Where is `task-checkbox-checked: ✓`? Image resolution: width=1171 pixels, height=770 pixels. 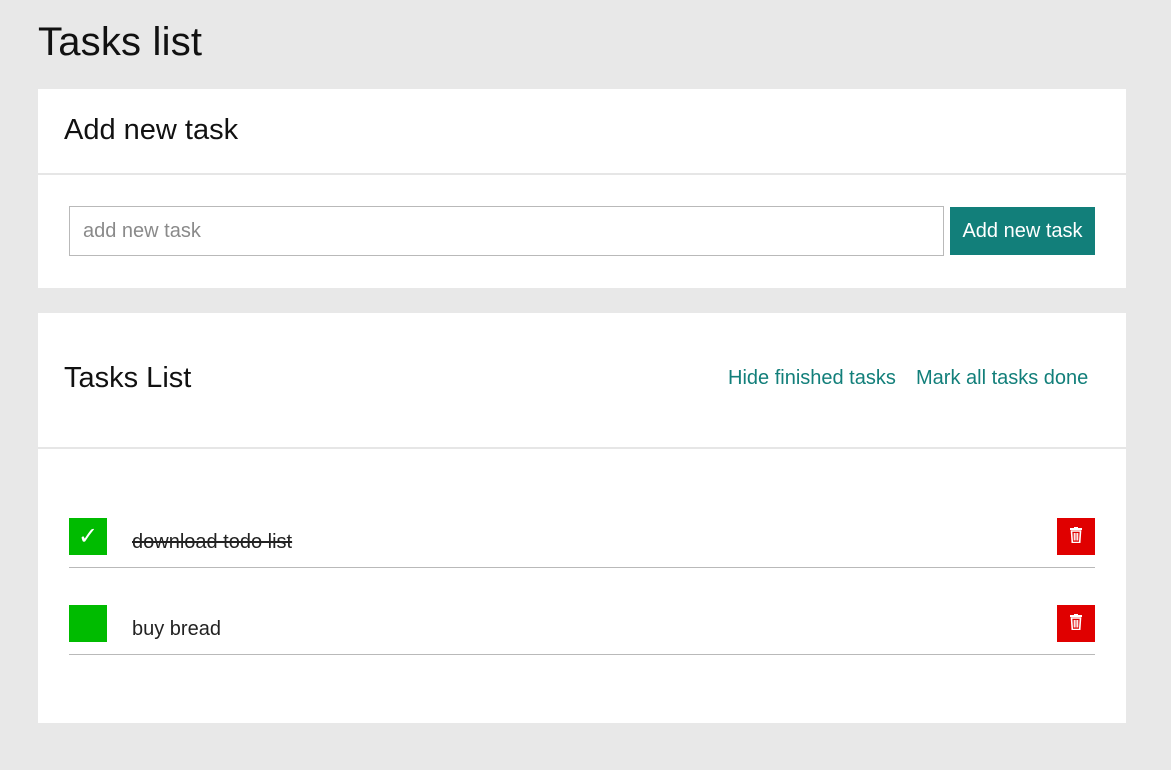
task-checkbox-checked: ✓ is located at coordinates (88, 536).